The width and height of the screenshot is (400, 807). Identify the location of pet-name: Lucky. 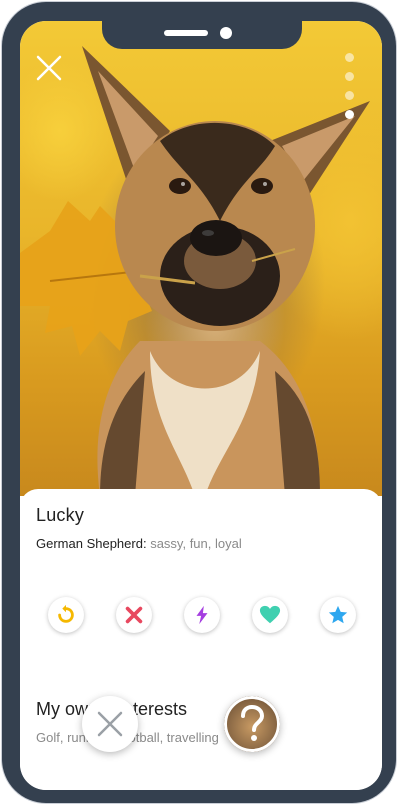
(60, 515).